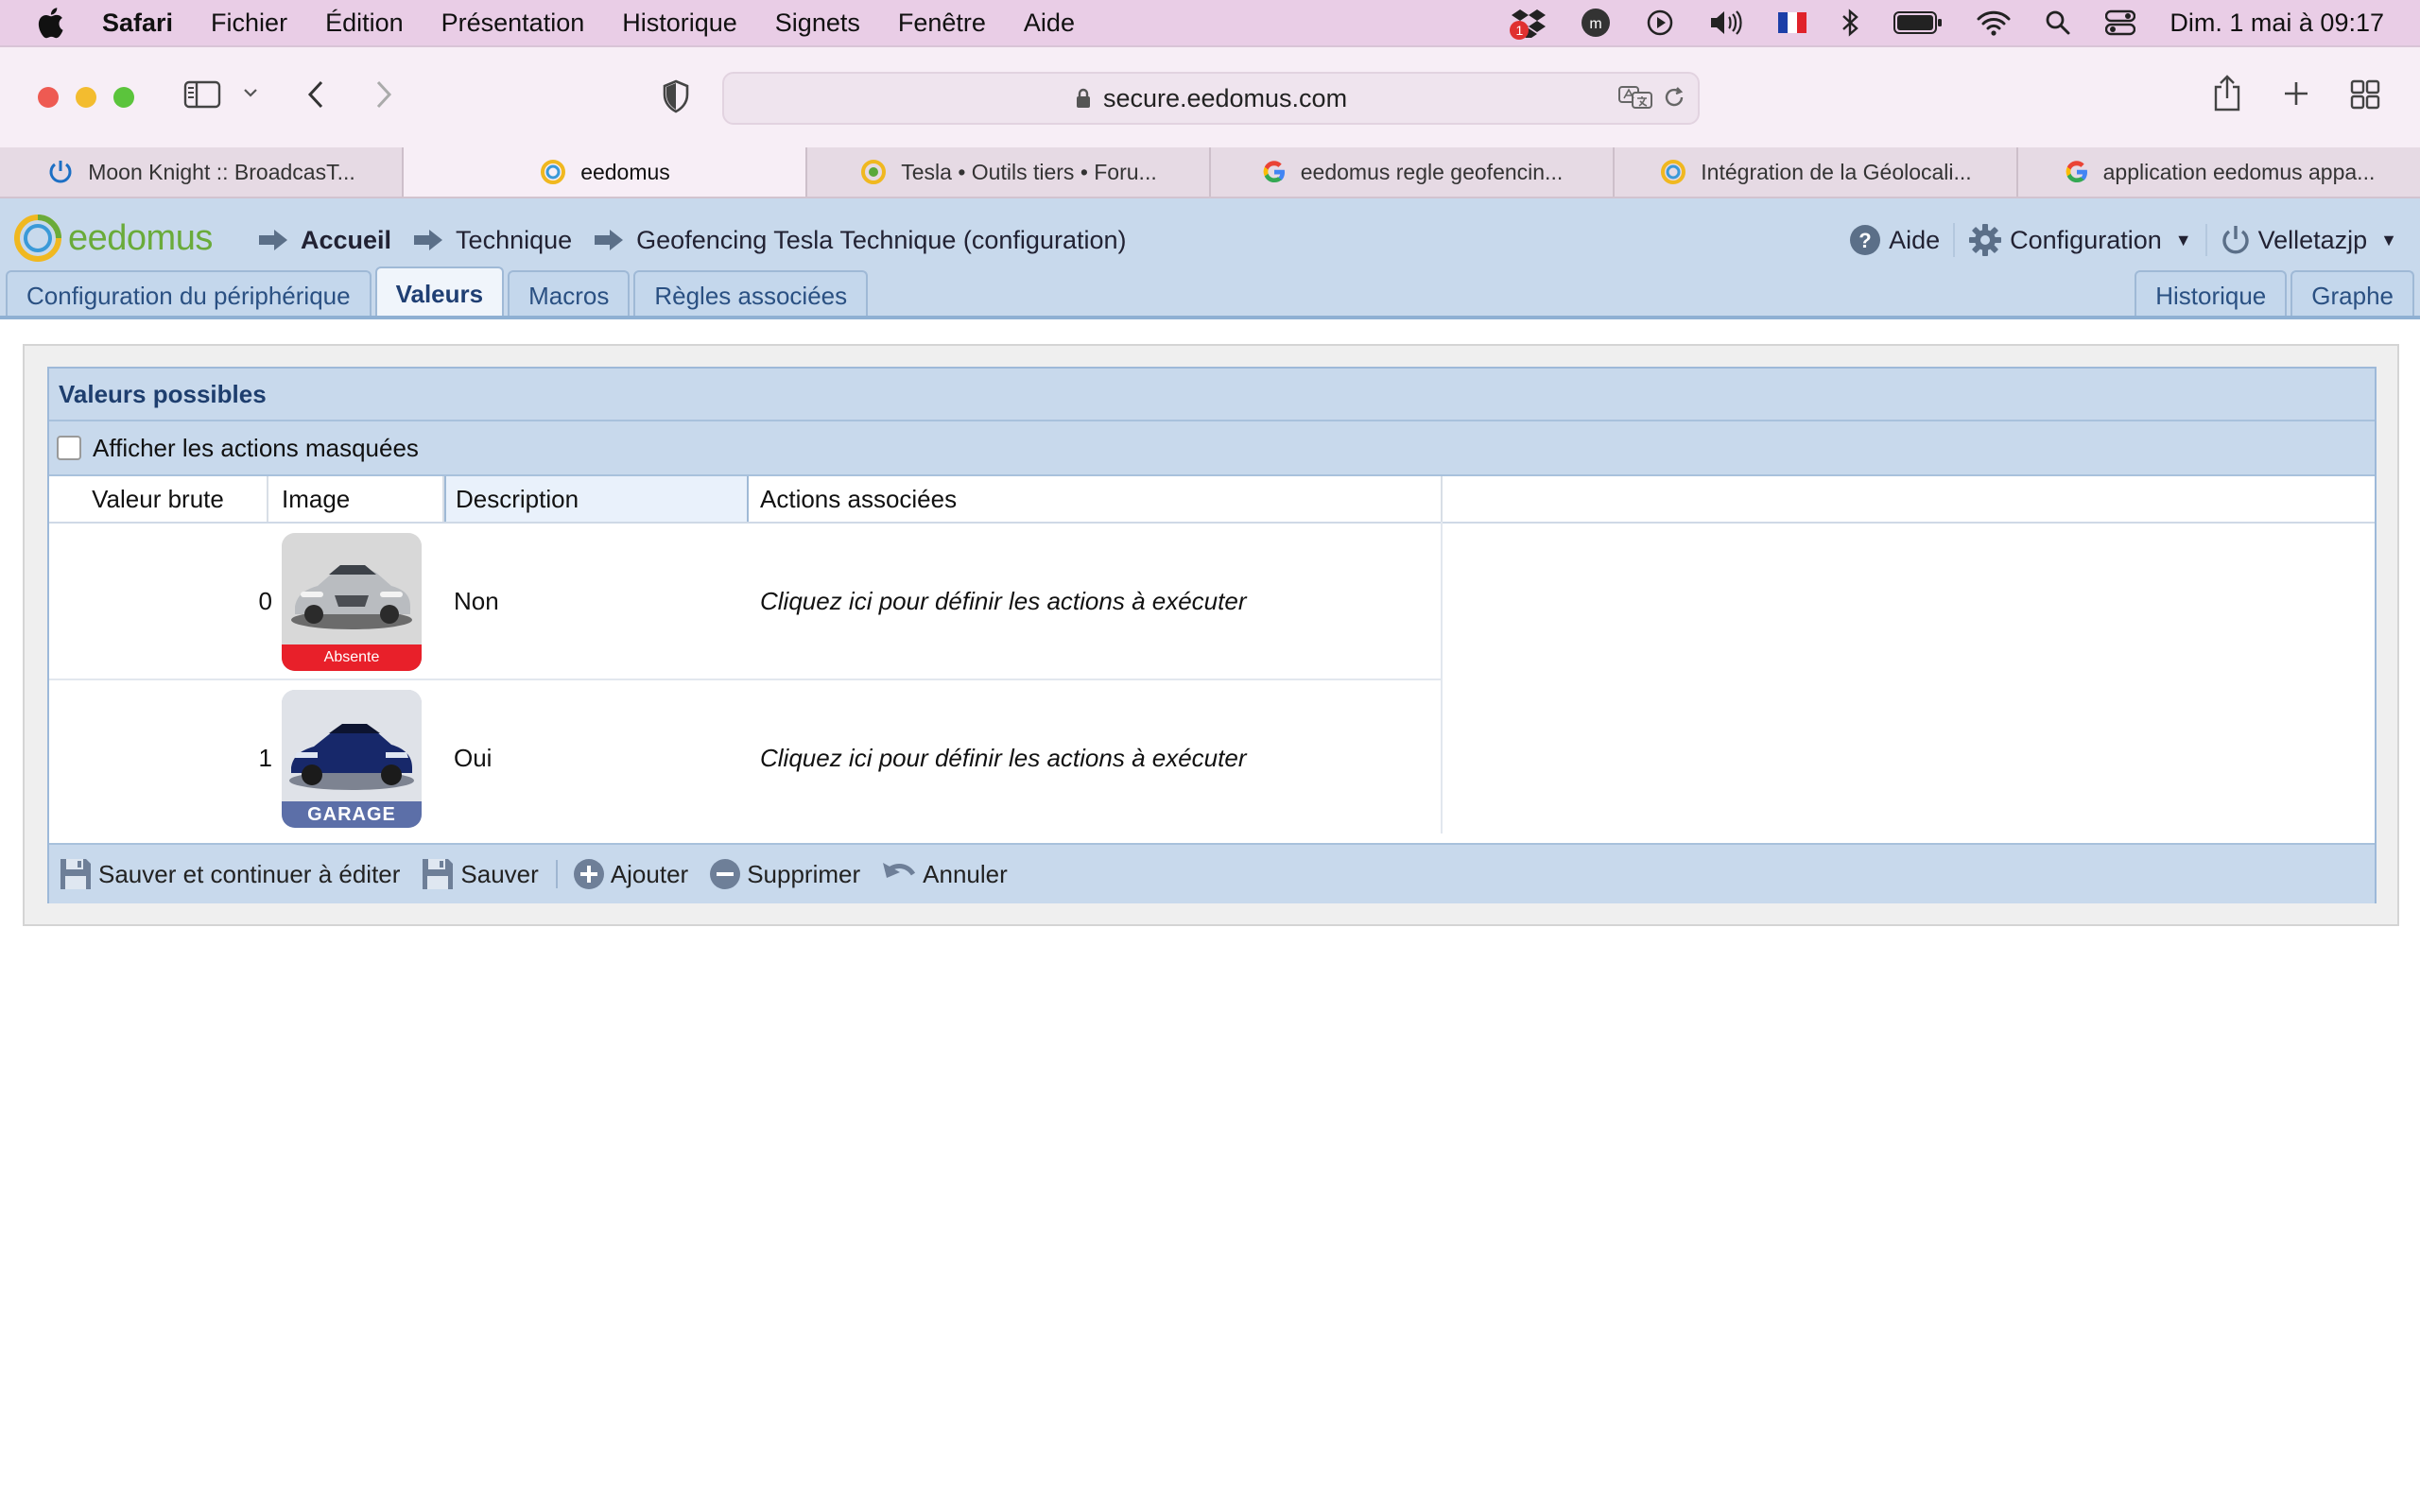 The width and height of the screenshot is (2420, 1512). I want to click on back-icon, so click(315, 94).